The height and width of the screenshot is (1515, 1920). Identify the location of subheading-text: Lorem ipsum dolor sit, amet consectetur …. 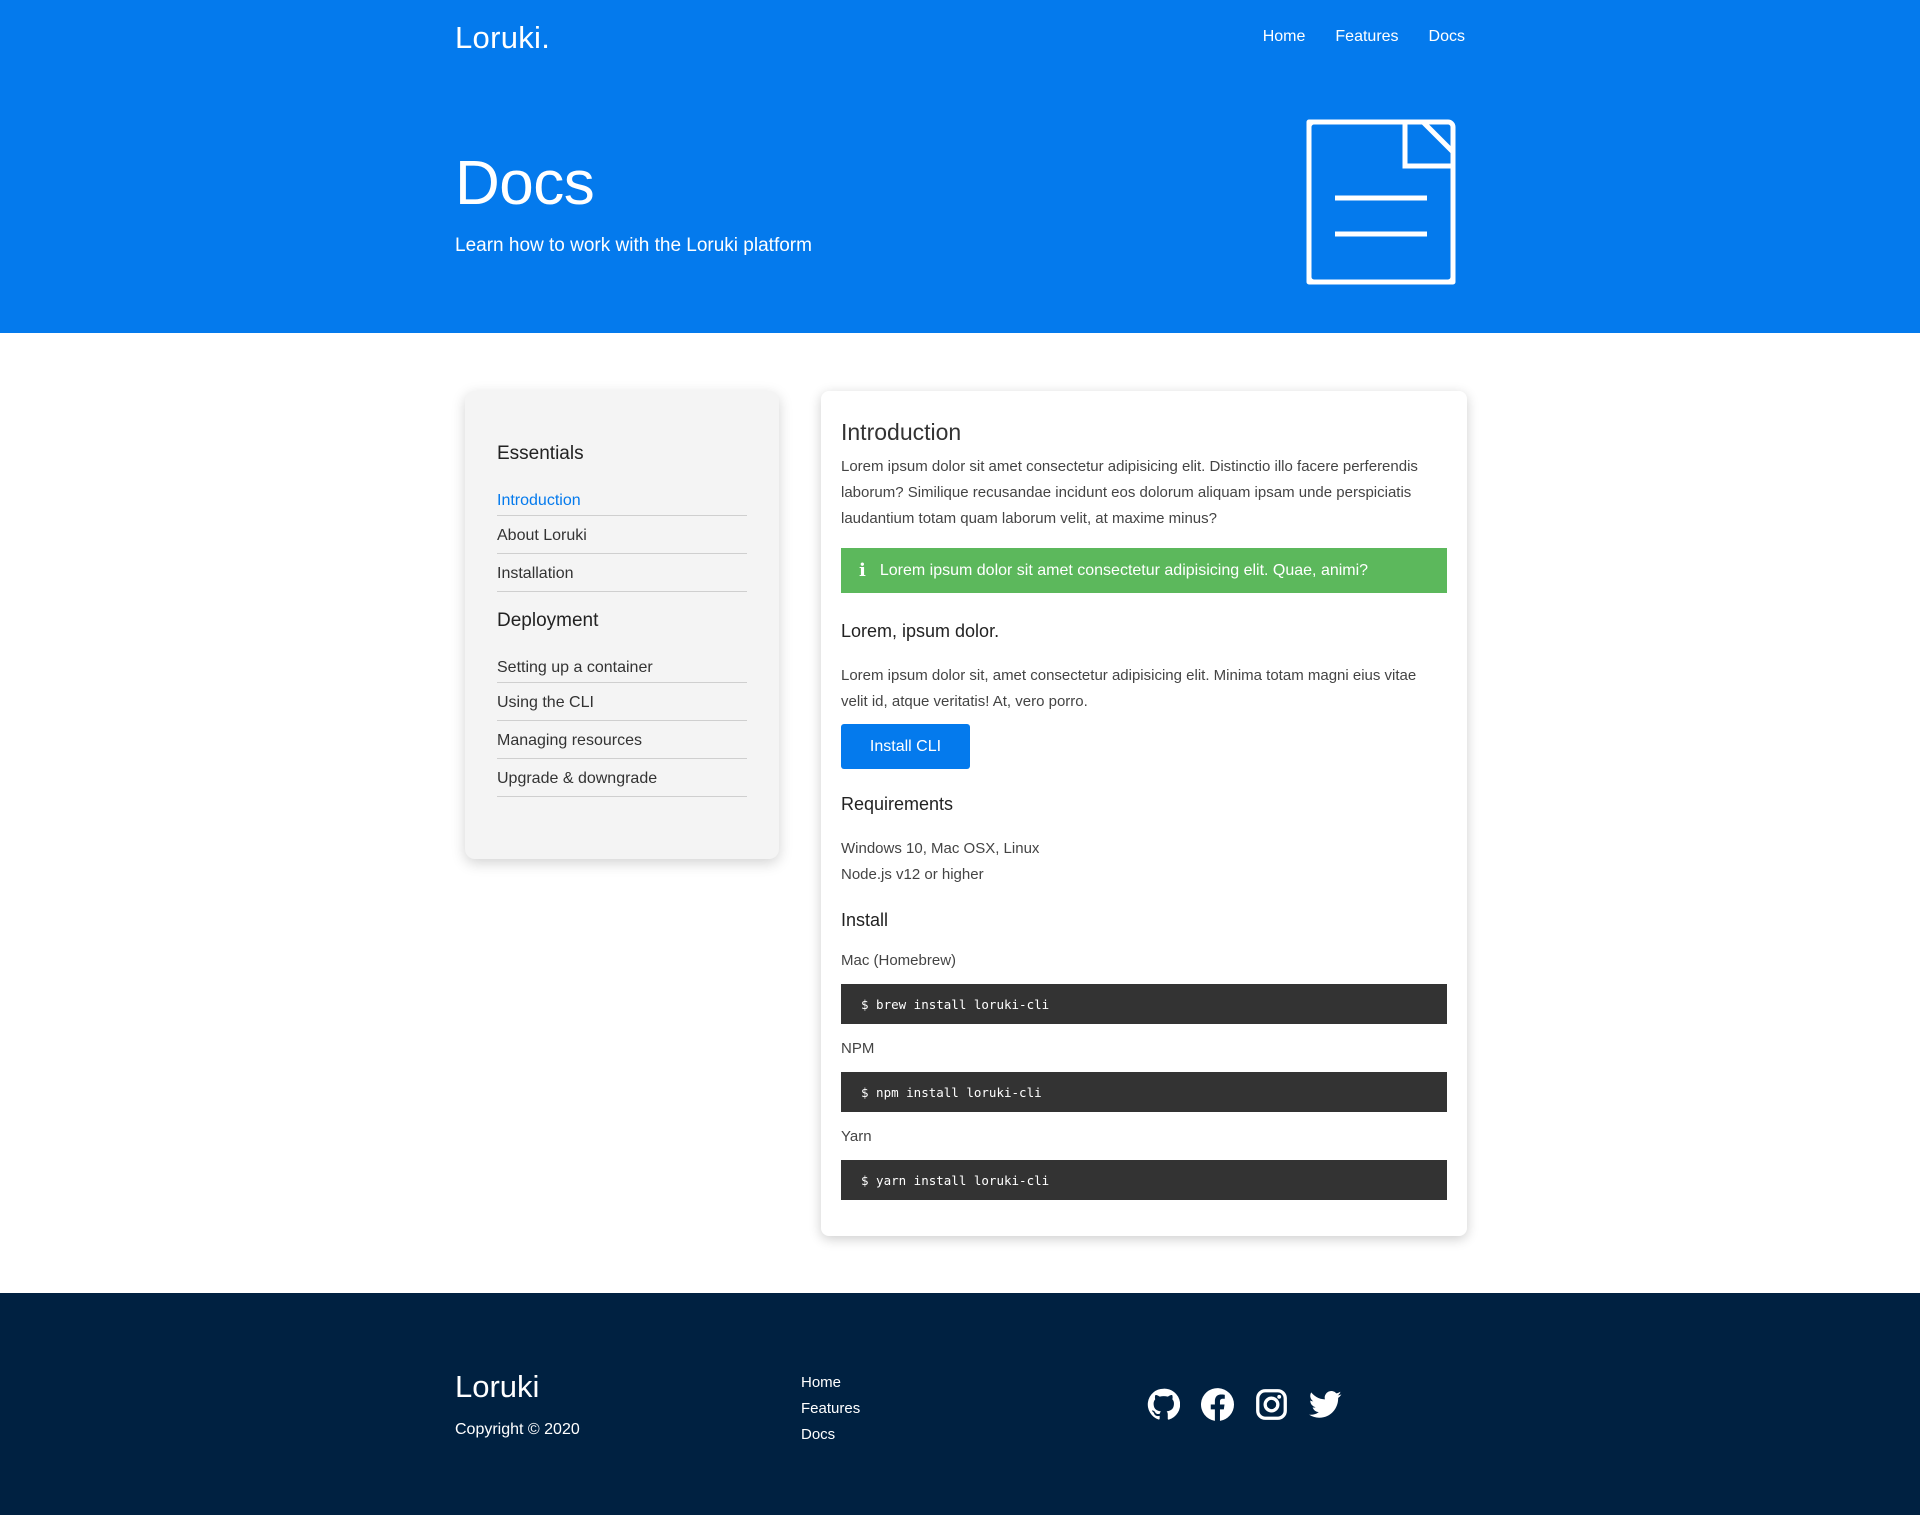
(1129, 688).